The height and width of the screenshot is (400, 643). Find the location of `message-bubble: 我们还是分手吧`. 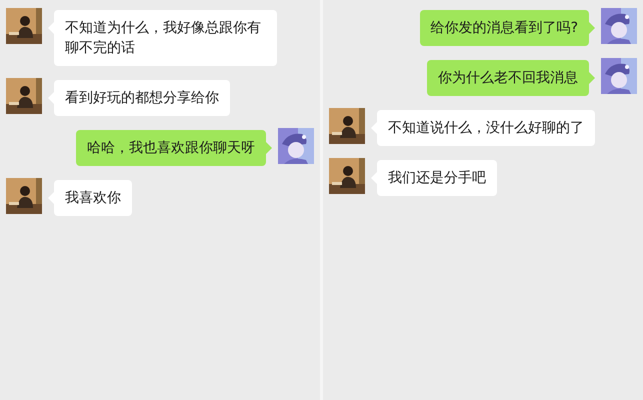

message-bubble: 我们还是分手吧 is located at coordinates (437, 178).